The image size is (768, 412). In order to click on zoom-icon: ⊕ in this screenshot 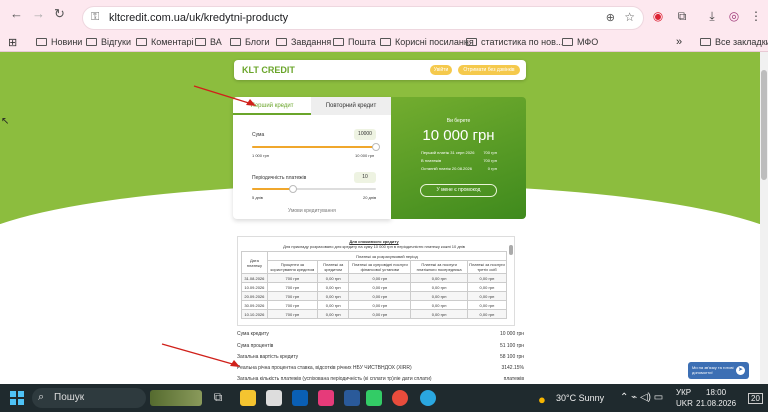, I will do `click(610, 17)`.